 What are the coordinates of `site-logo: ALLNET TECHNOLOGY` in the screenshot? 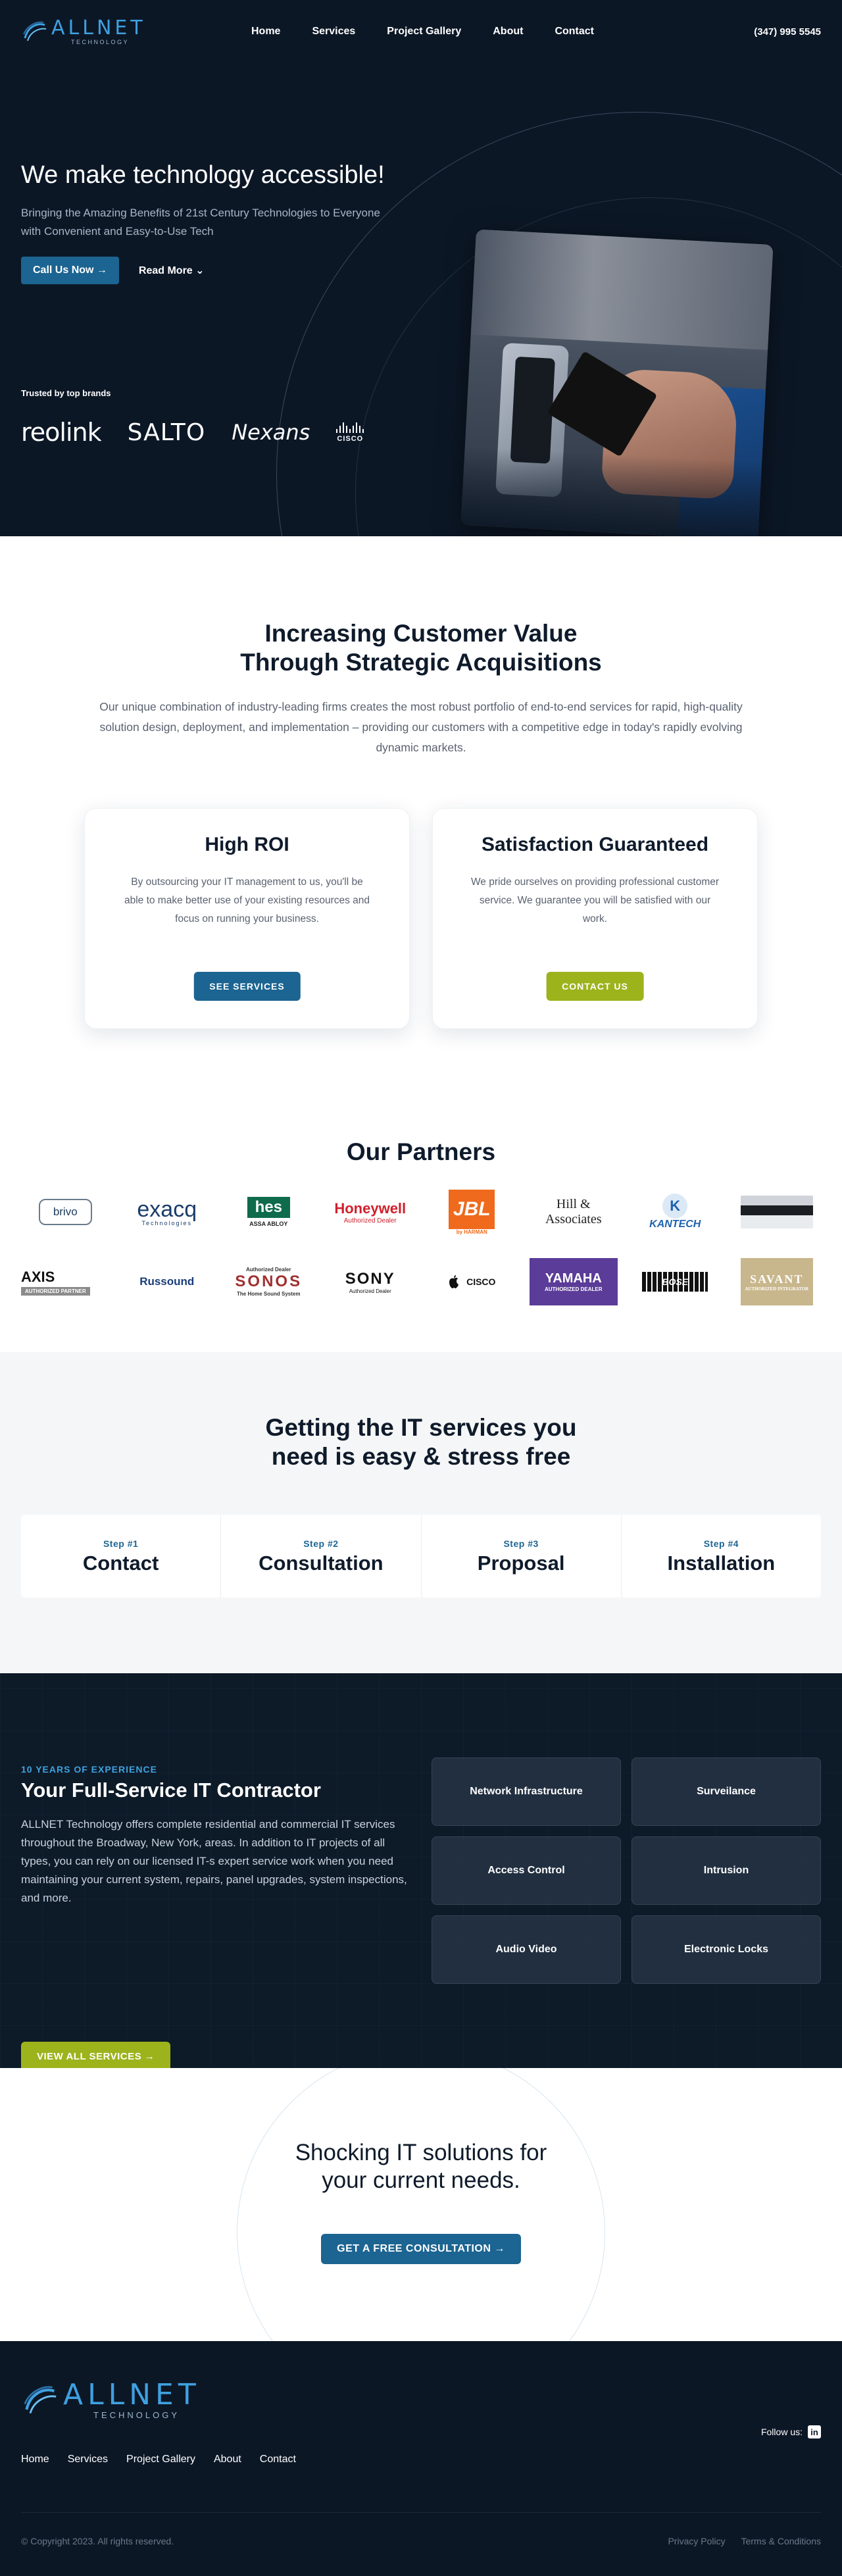 It's located at (113, 32).